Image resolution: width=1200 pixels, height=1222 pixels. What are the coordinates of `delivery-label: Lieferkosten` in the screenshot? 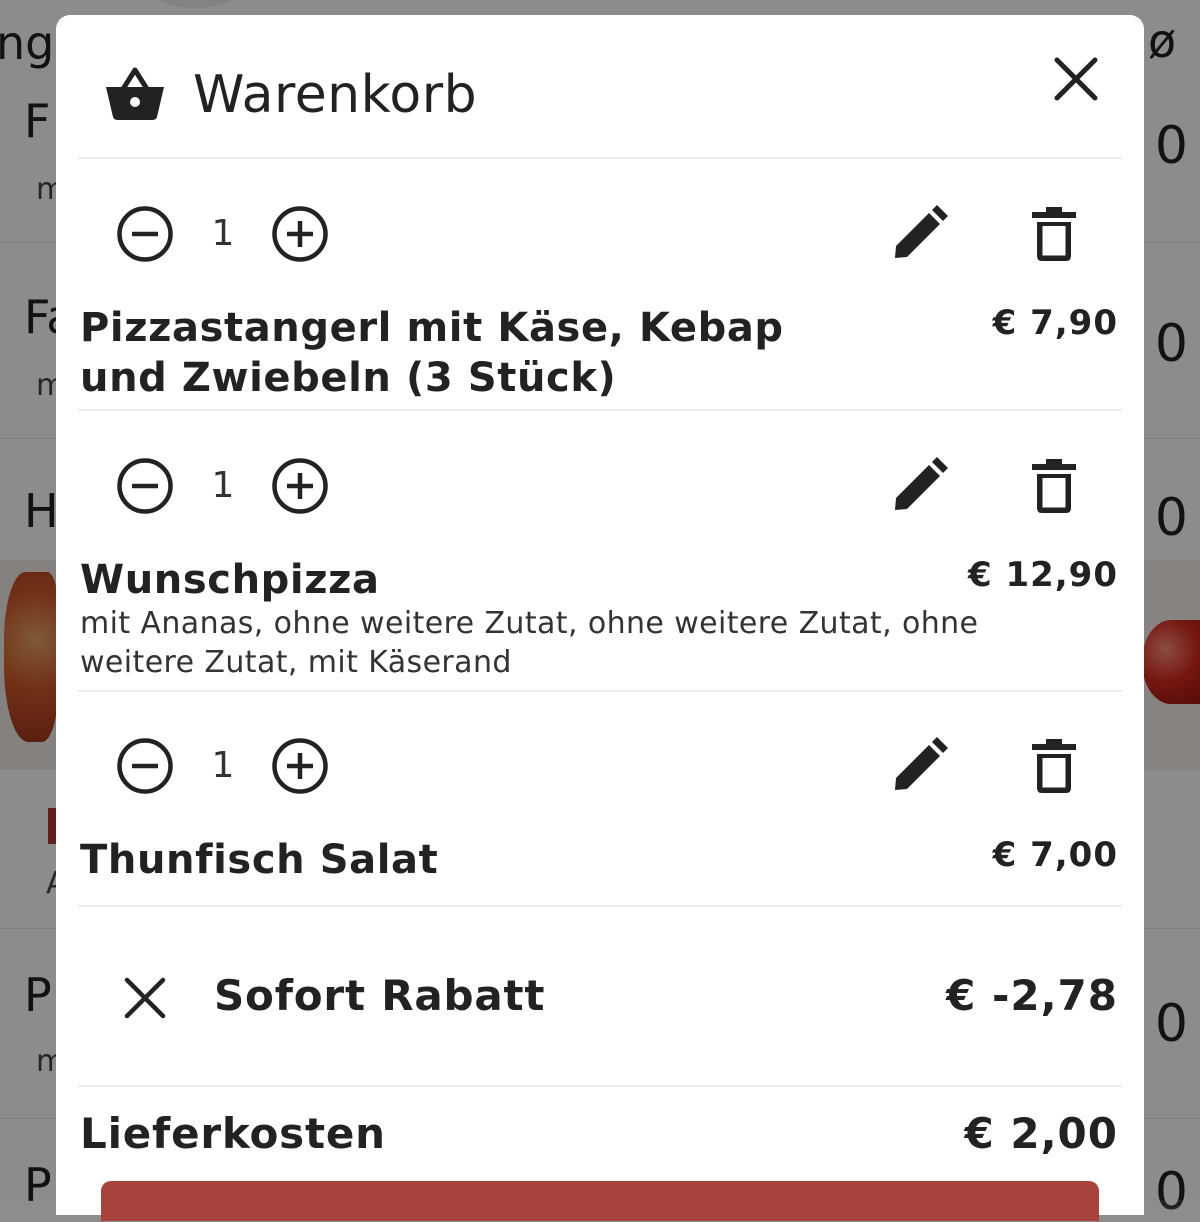 It's located at (233, 1133).